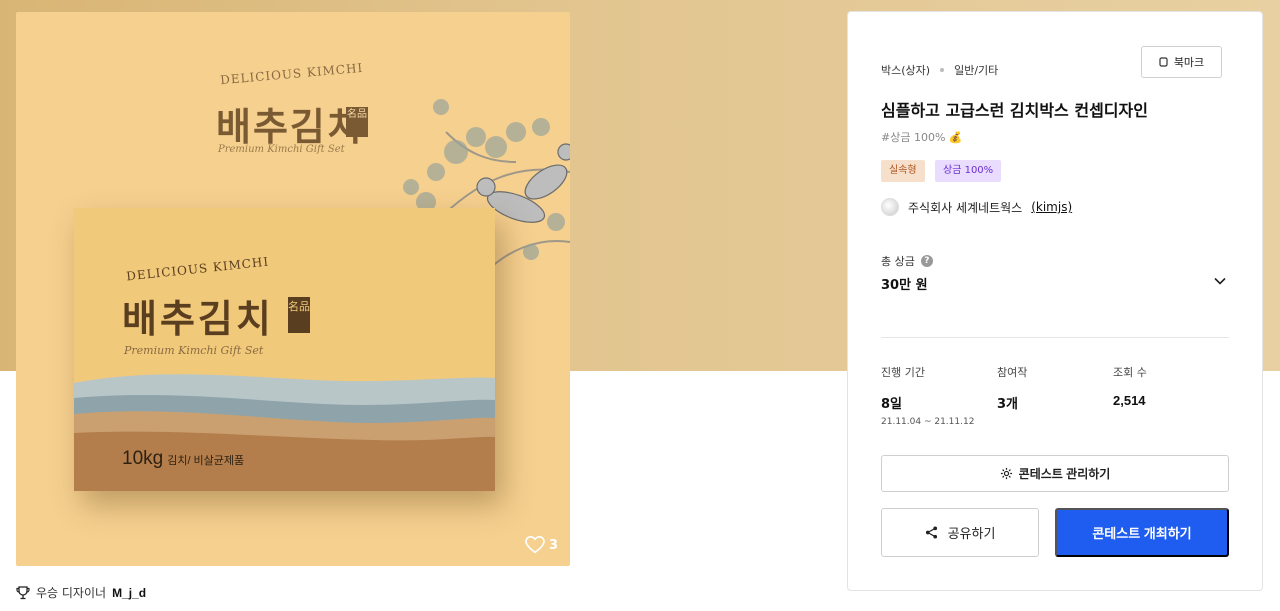 Image resolution: width=1280 pixels, height=611 pixels. I want to click on stat-value: 2,514, so click(1129, 400).